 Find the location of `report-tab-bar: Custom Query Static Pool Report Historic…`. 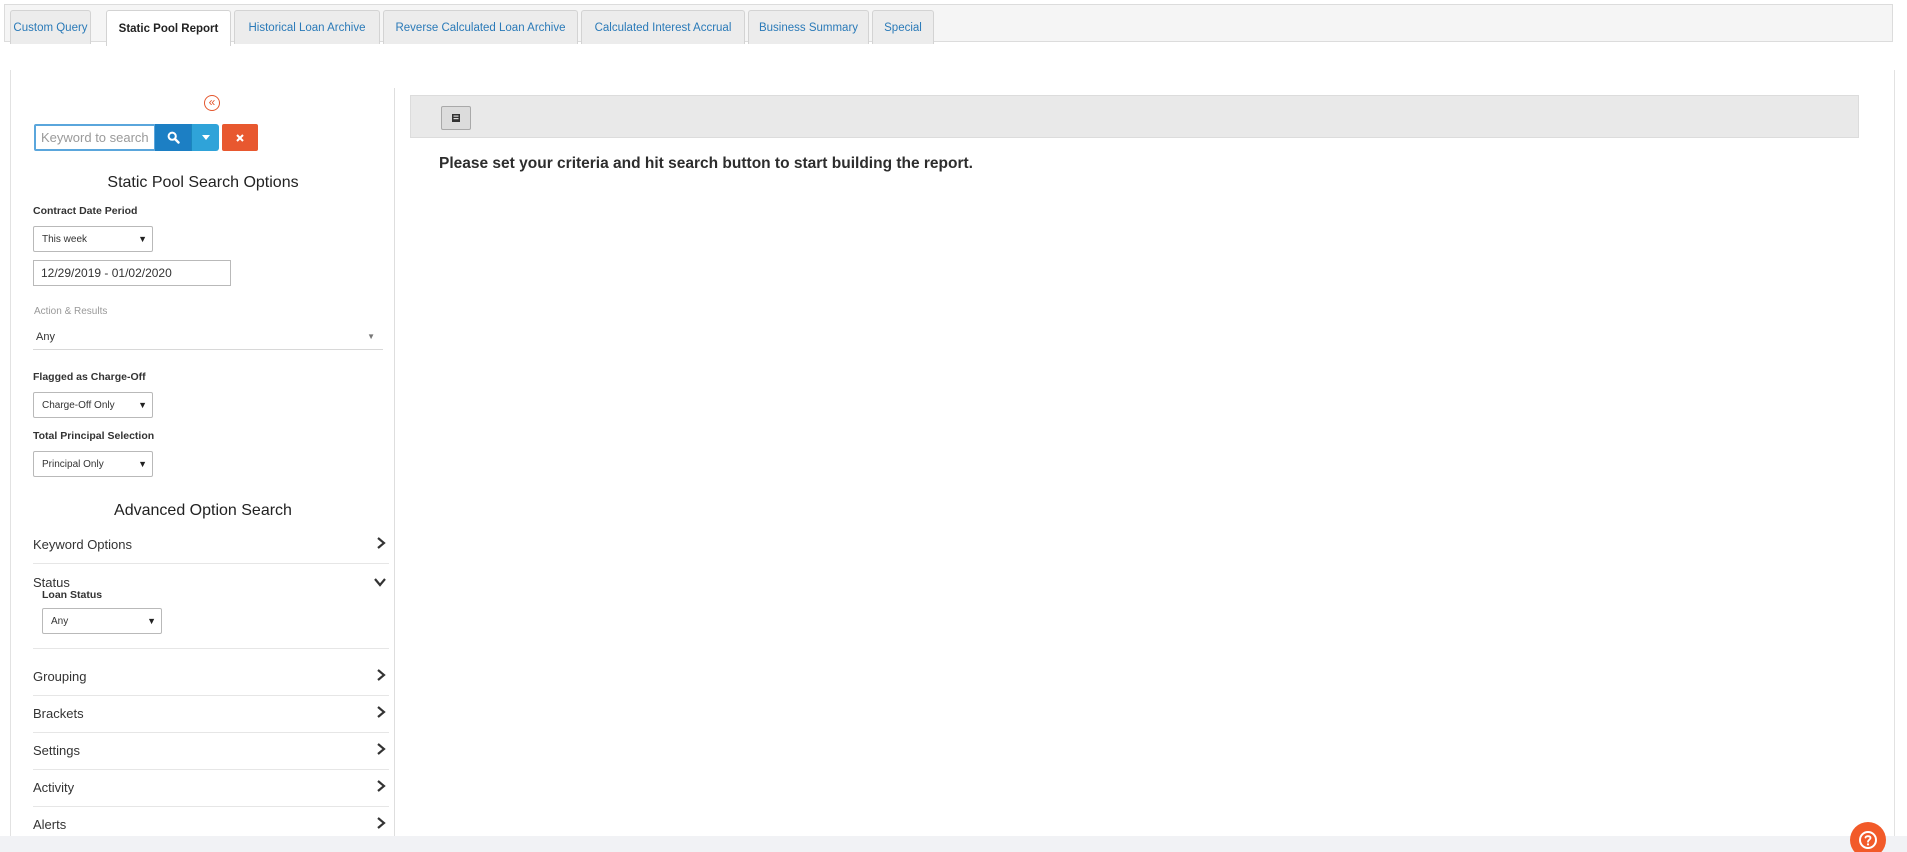

report-tab-bar: Custom Query Static Pool Report Historic… is located at coordinates (948, 25).